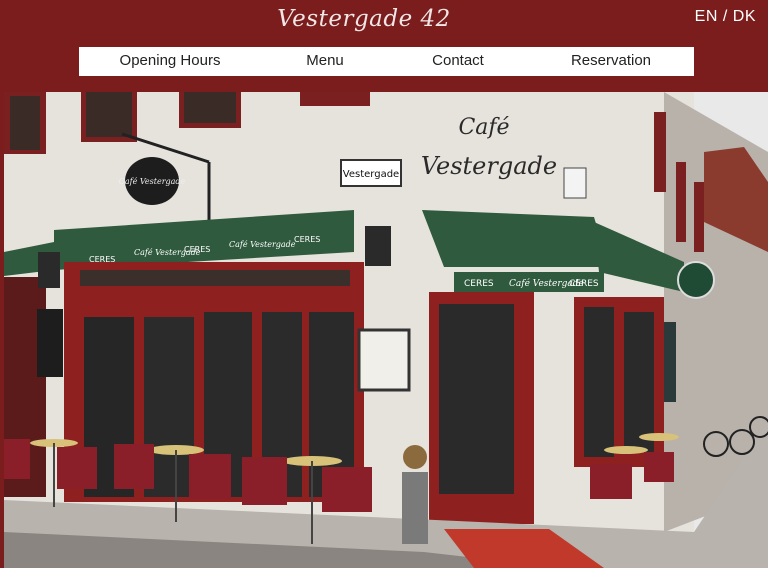 The image size is (768, 568). I want to click on corner-awning, so click(515, 238).